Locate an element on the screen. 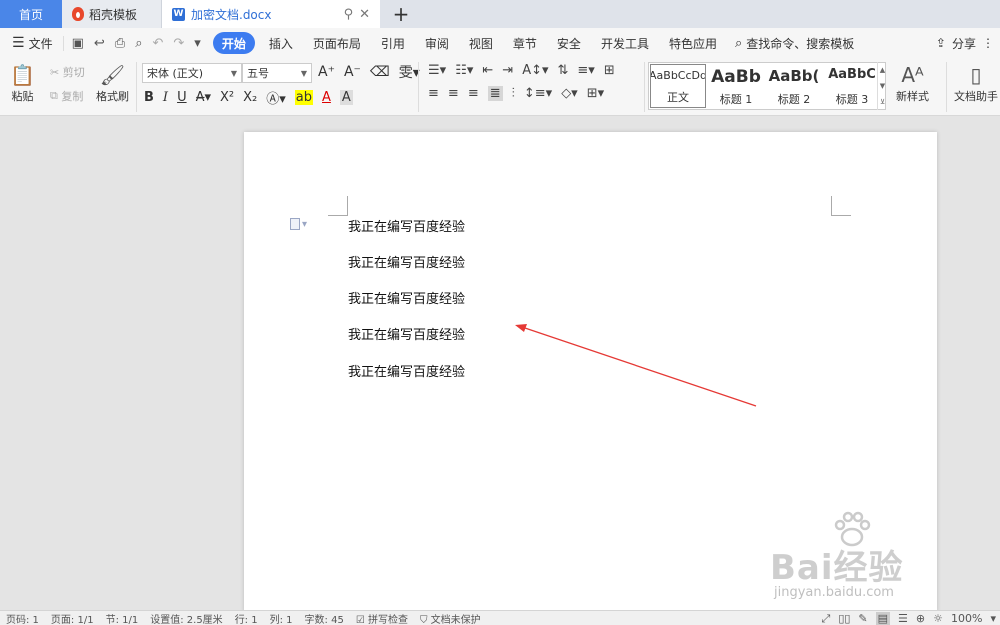 This screenshot has height=625, width=1000. style-heading-2: AaBb( 标题 2 is located at coordinates (794, 86).